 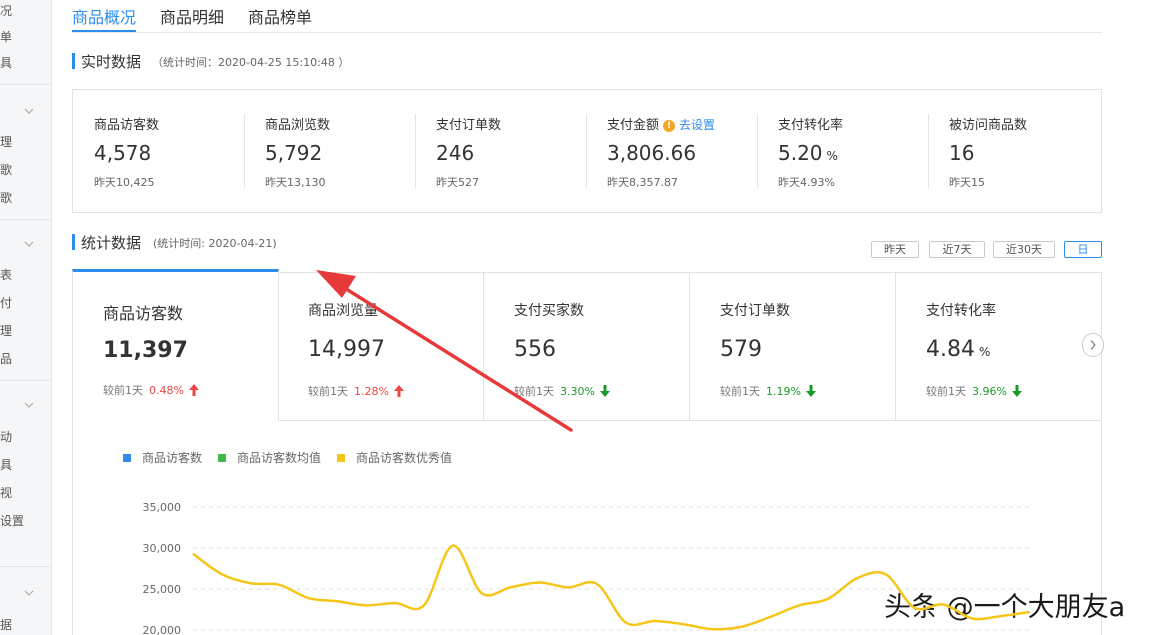 I want to click on stat-value: 11,397, so click(x=145, y=350).